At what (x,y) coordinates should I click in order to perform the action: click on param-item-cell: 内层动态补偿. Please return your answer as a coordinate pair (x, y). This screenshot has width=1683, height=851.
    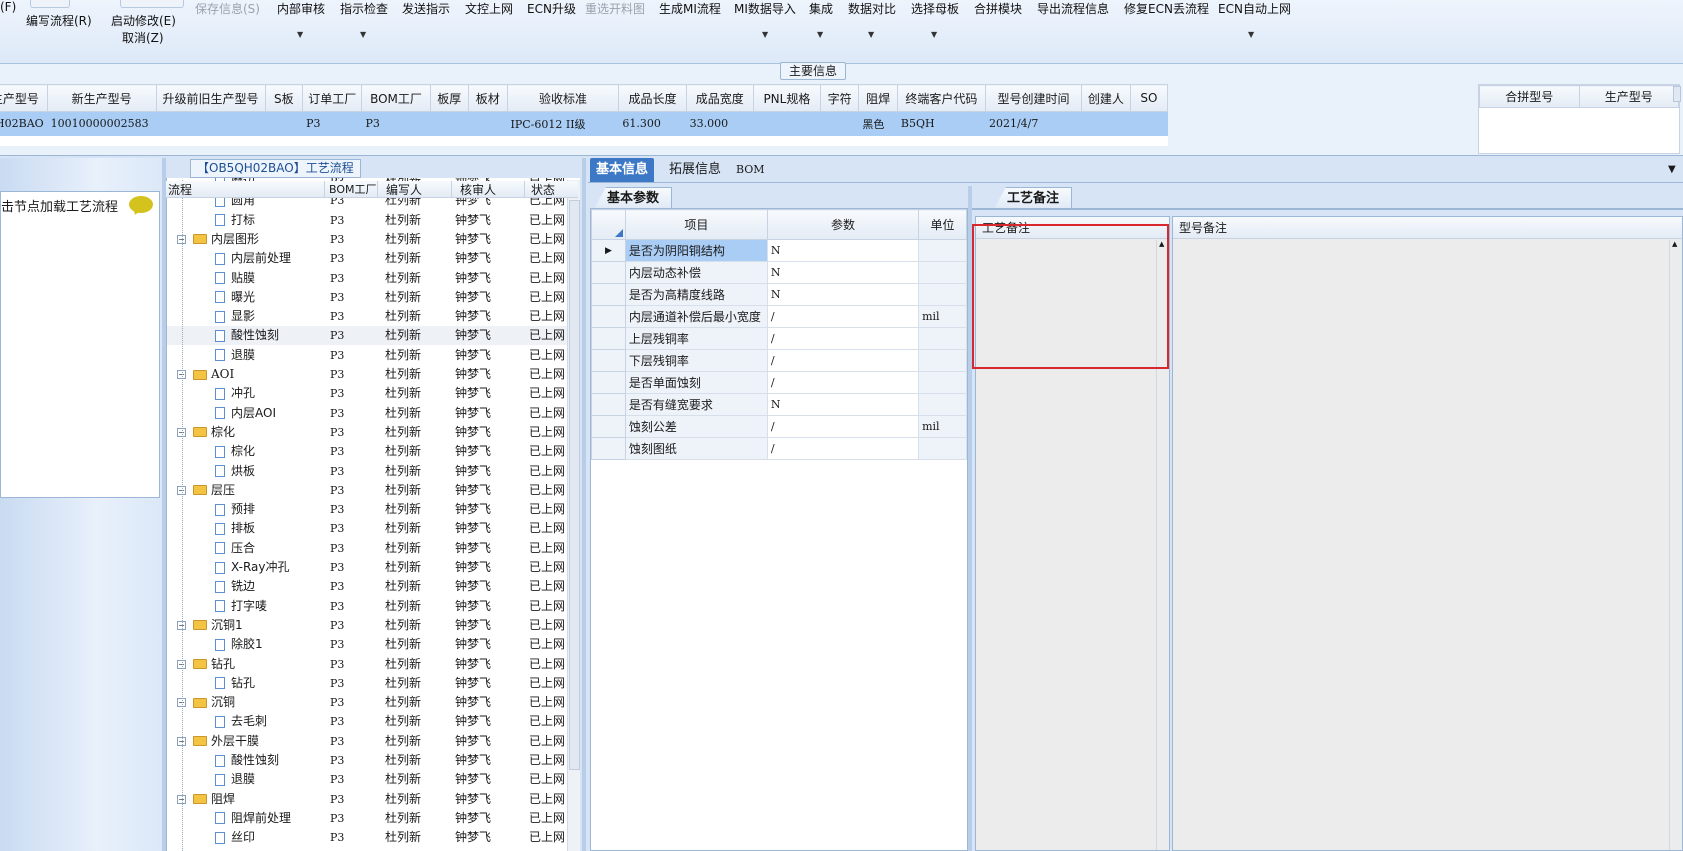
    Looking at the image, I should click on (696, 272).